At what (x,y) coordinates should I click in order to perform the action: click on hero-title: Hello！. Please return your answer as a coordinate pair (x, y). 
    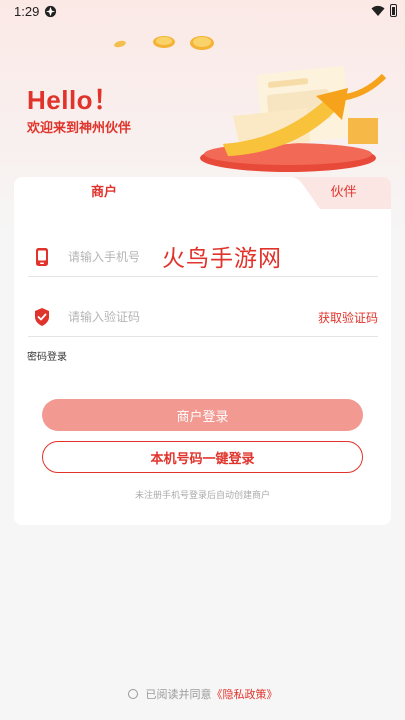
    Looking at the image, I should click on (73, 100).